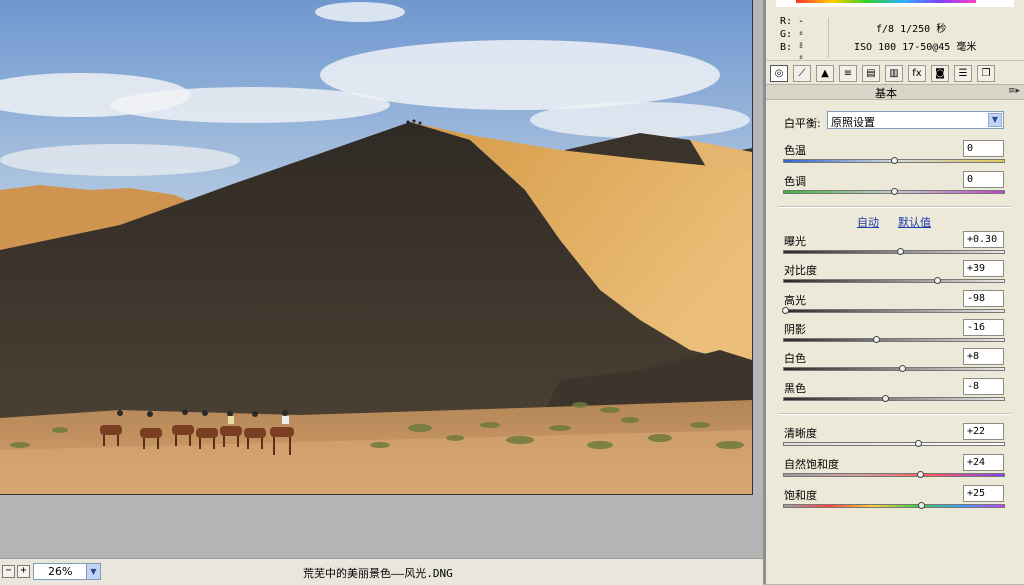 The width and height of the screenshot is (1024, 585). Describe the element at coordinates (795, 329) in the screenshot. I see `shadows-label: 阴影` at that location.